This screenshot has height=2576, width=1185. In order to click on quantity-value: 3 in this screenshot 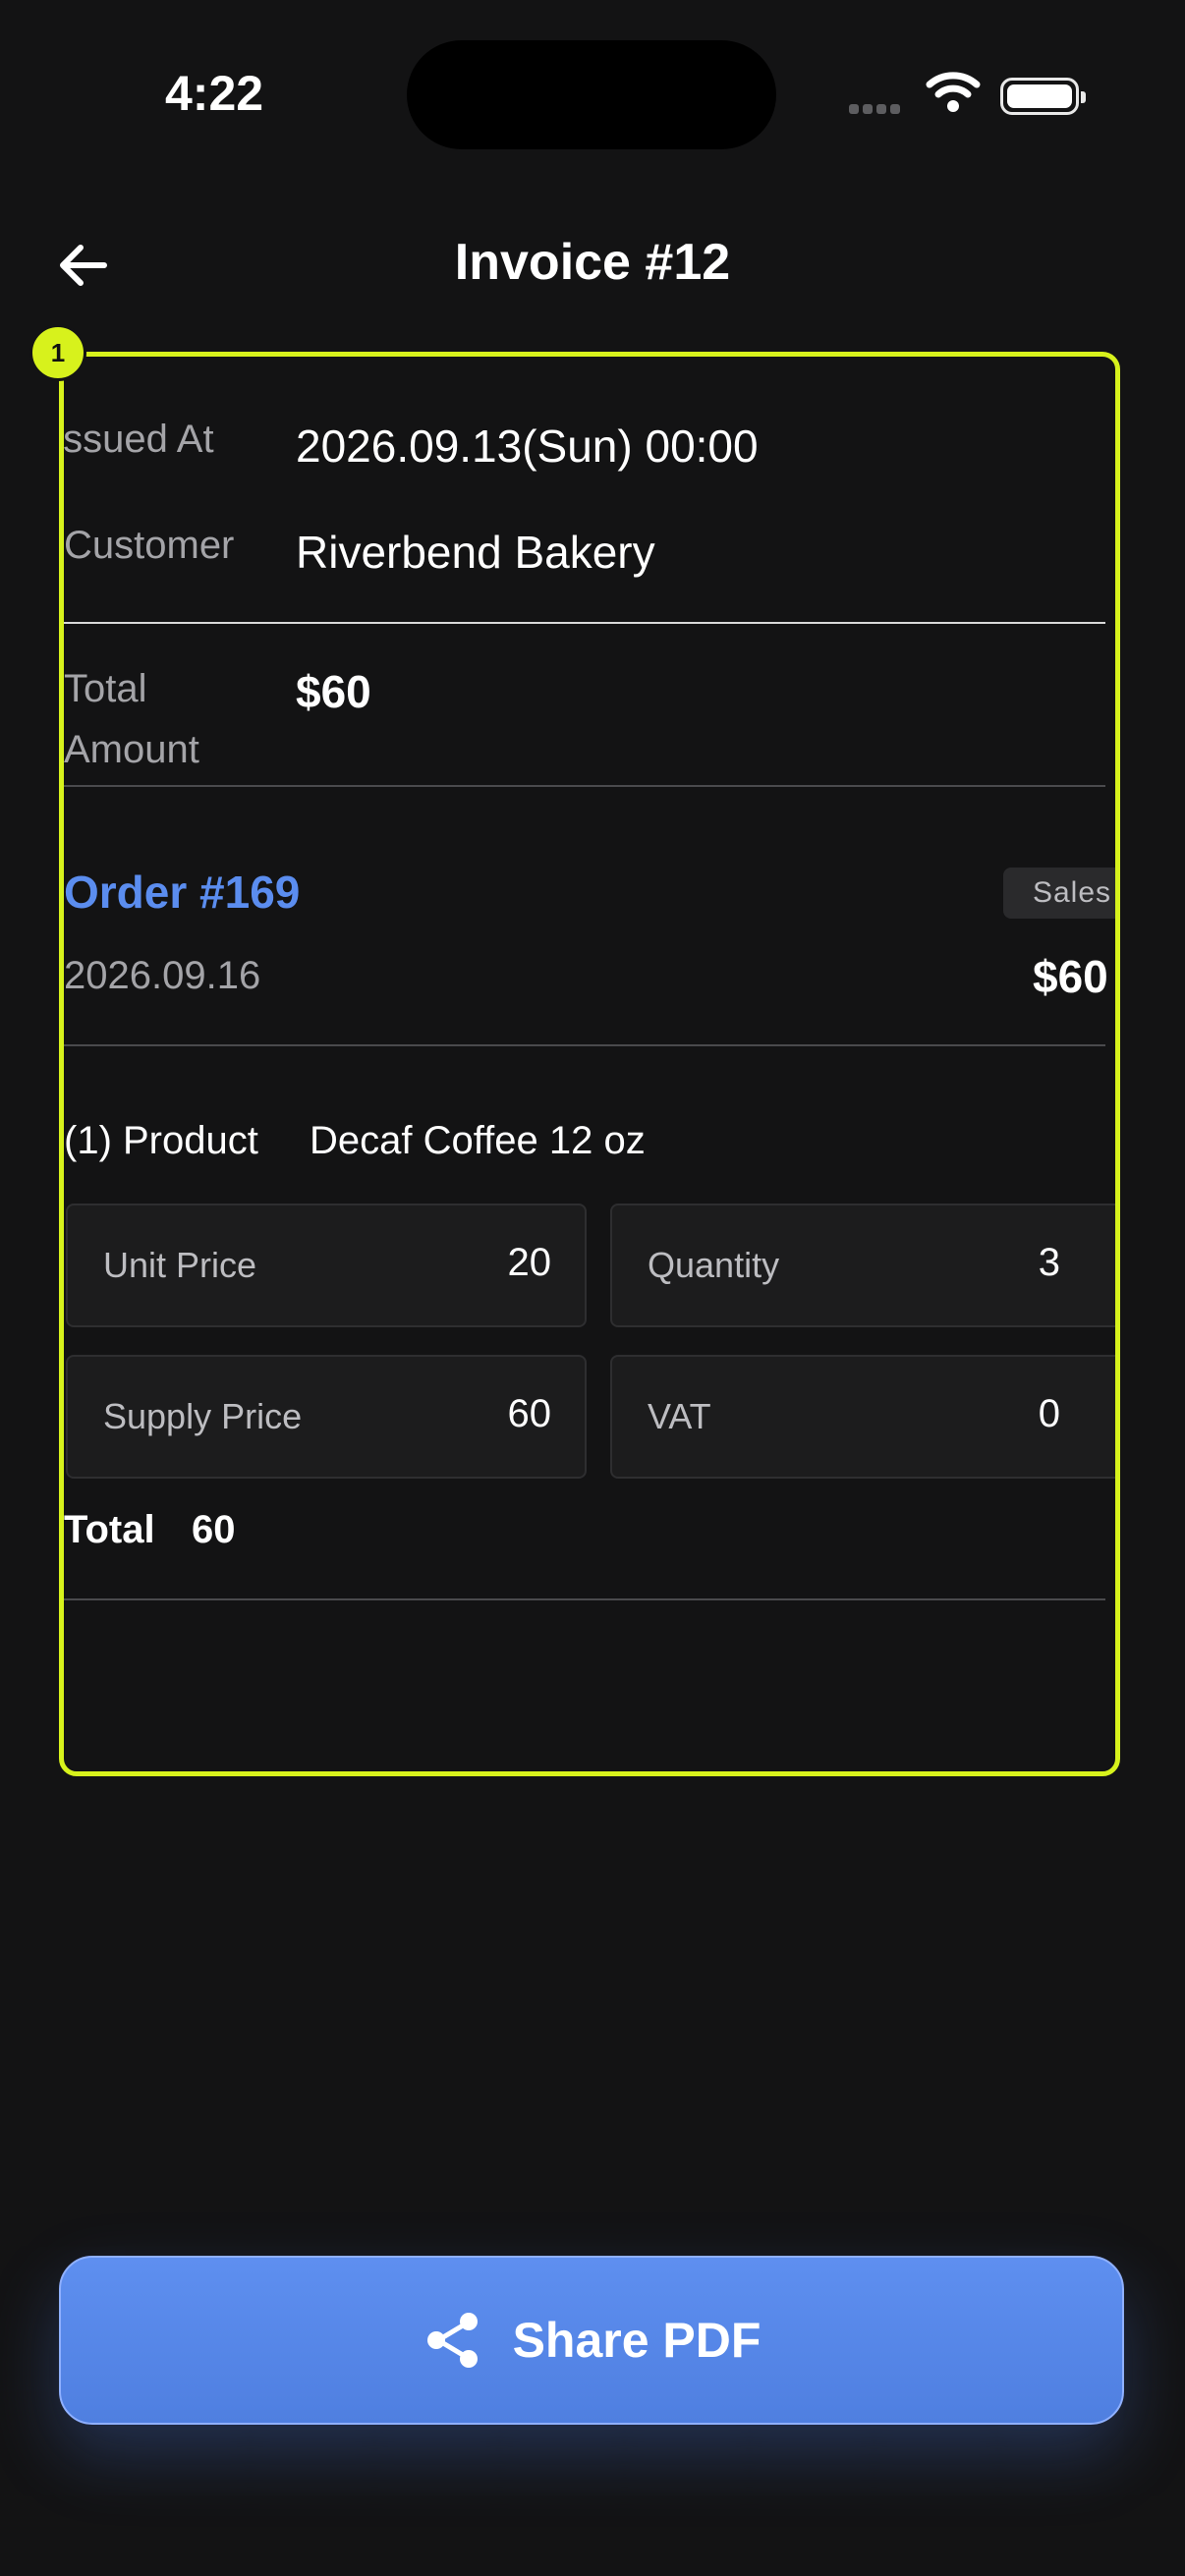, I will do `click(1049, 1262)`.